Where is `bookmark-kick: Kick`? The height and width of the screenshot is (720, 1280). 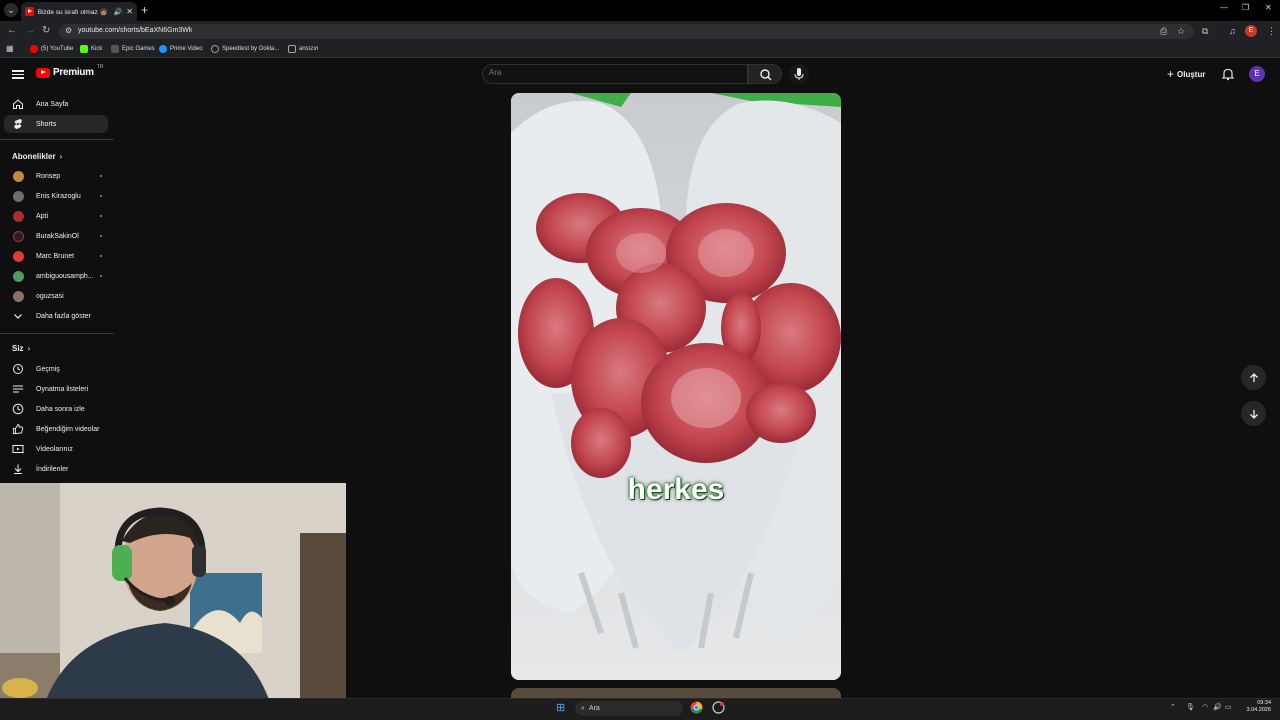
bookmark-kick: Kick is located at coordinates (91, 49).